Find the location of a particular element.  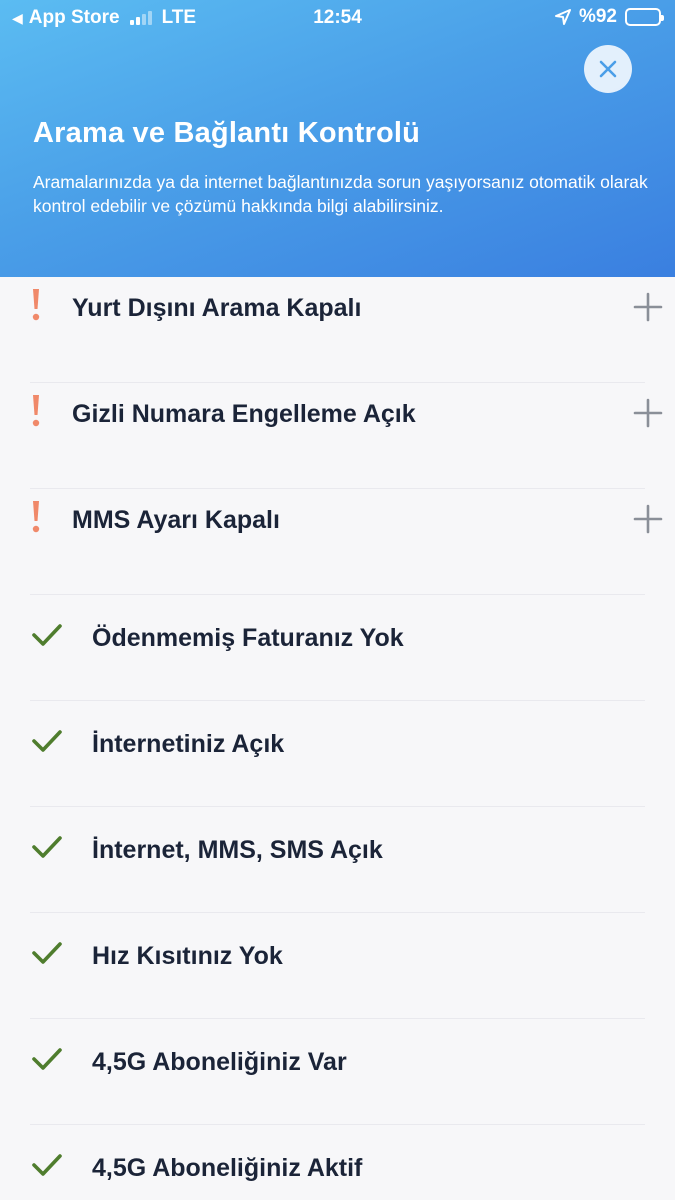

battery-percent: %92 is located at coordinates (597, 16).